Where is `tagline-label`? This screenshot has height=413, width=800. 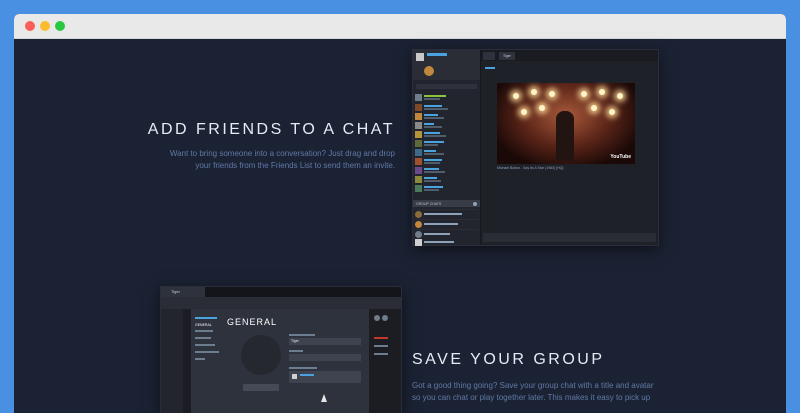
tagline-label is located at coordinates (296, 351).